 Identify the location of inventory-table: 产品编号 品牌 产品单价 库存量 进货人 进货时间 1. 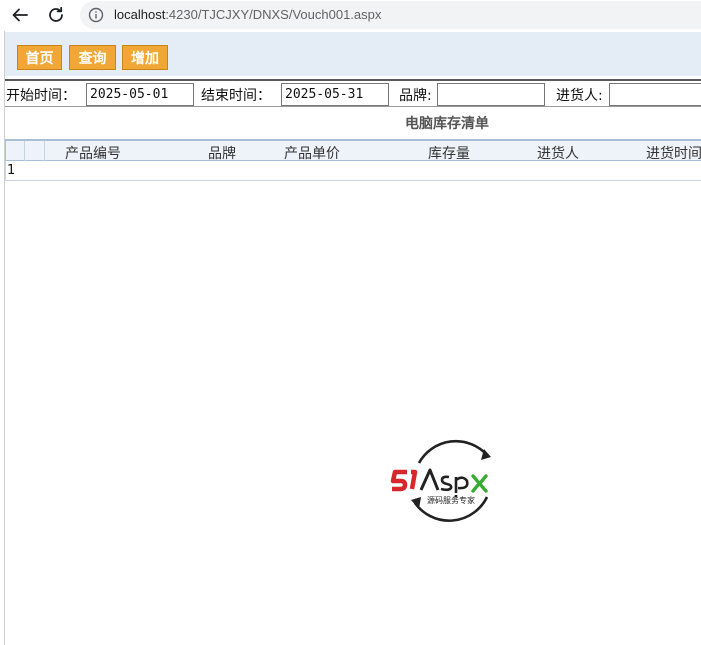
(353, 160).